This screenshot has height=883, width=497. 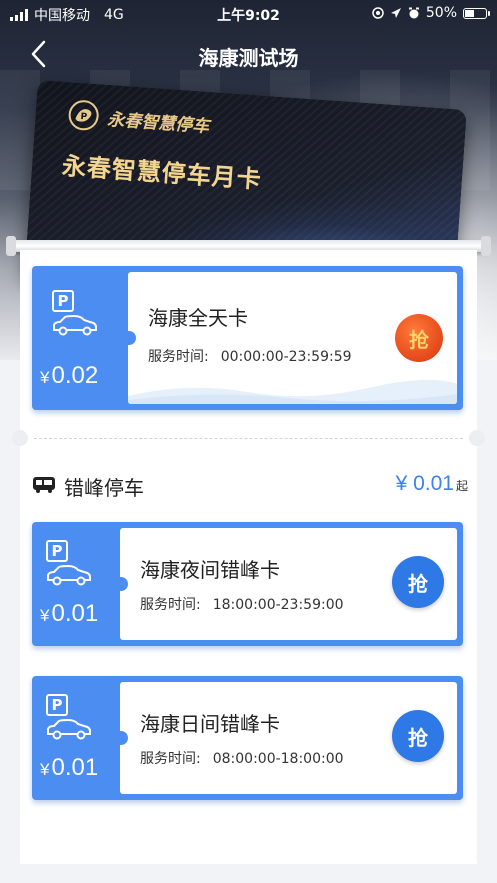 I want to click on ticket-title: 海康夜间错峰卡, so click(x=210, y=570).